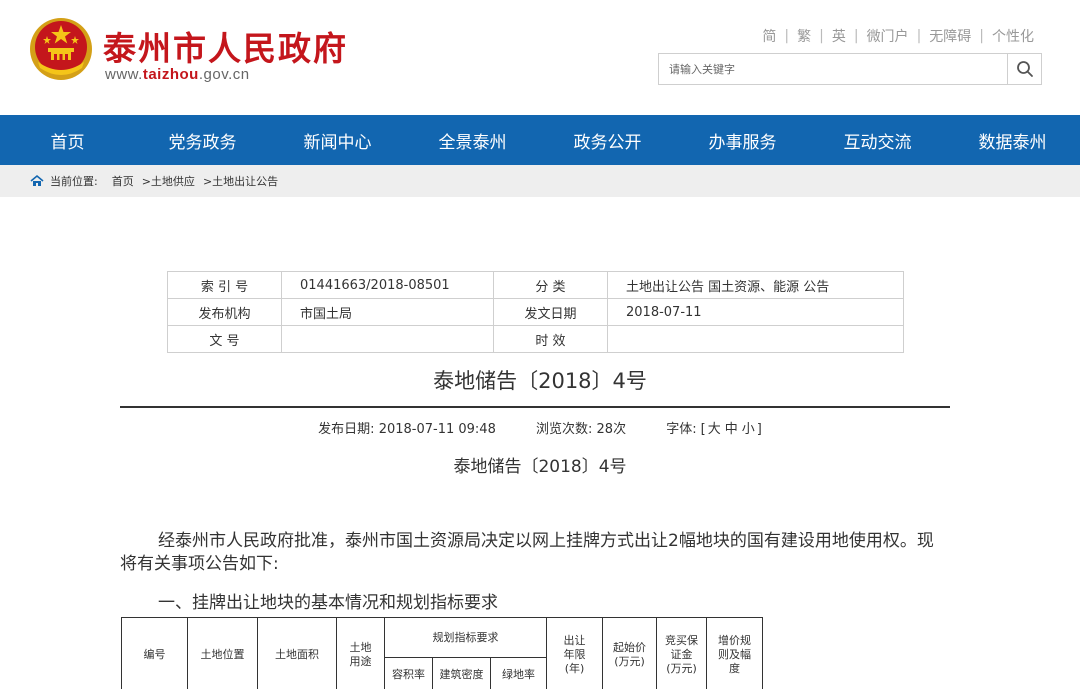 Image resolution: width=1080 pixels, height=689 pixels. Describe the element at coordinates (124, 74) in the screenshot. I see `site-url-prefix: www.` at that location.